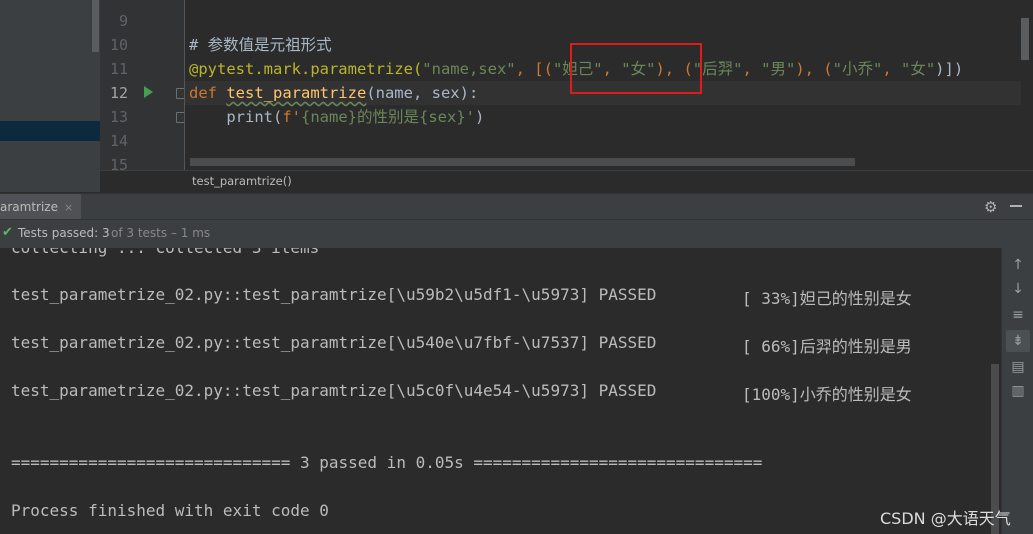  Describe the element at coordinates (142, 87) in the screenshot. I see `editor-gutter: 9 10 11 12 13 14 15` at that location.